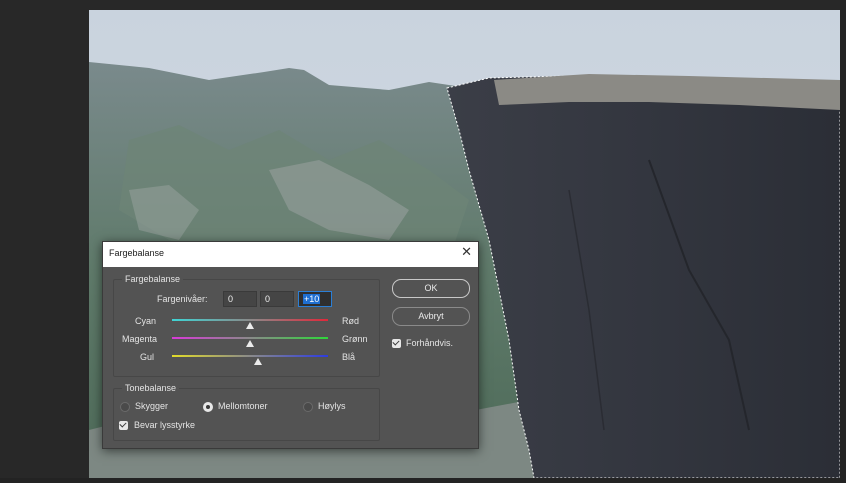 The width and height of the screenshot is (846, 483). Describe the element at coordinates (250, 343) in the screenshot. I see `magenta-green-slider-thumb` at that location.